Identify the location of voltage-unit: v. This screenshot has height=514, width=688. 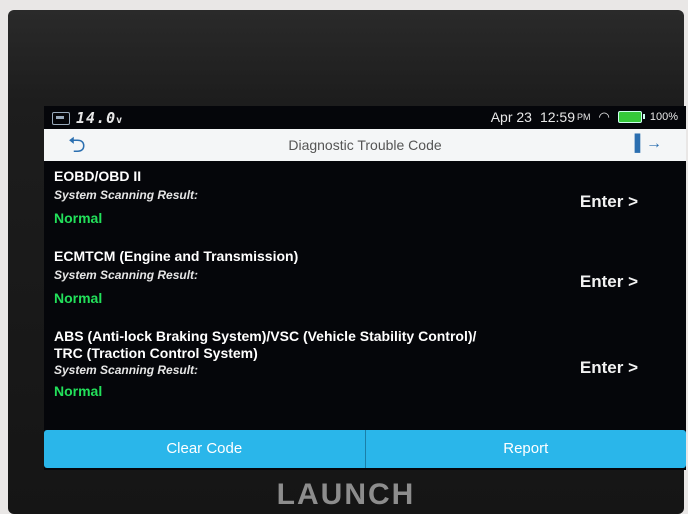
(120, 120).